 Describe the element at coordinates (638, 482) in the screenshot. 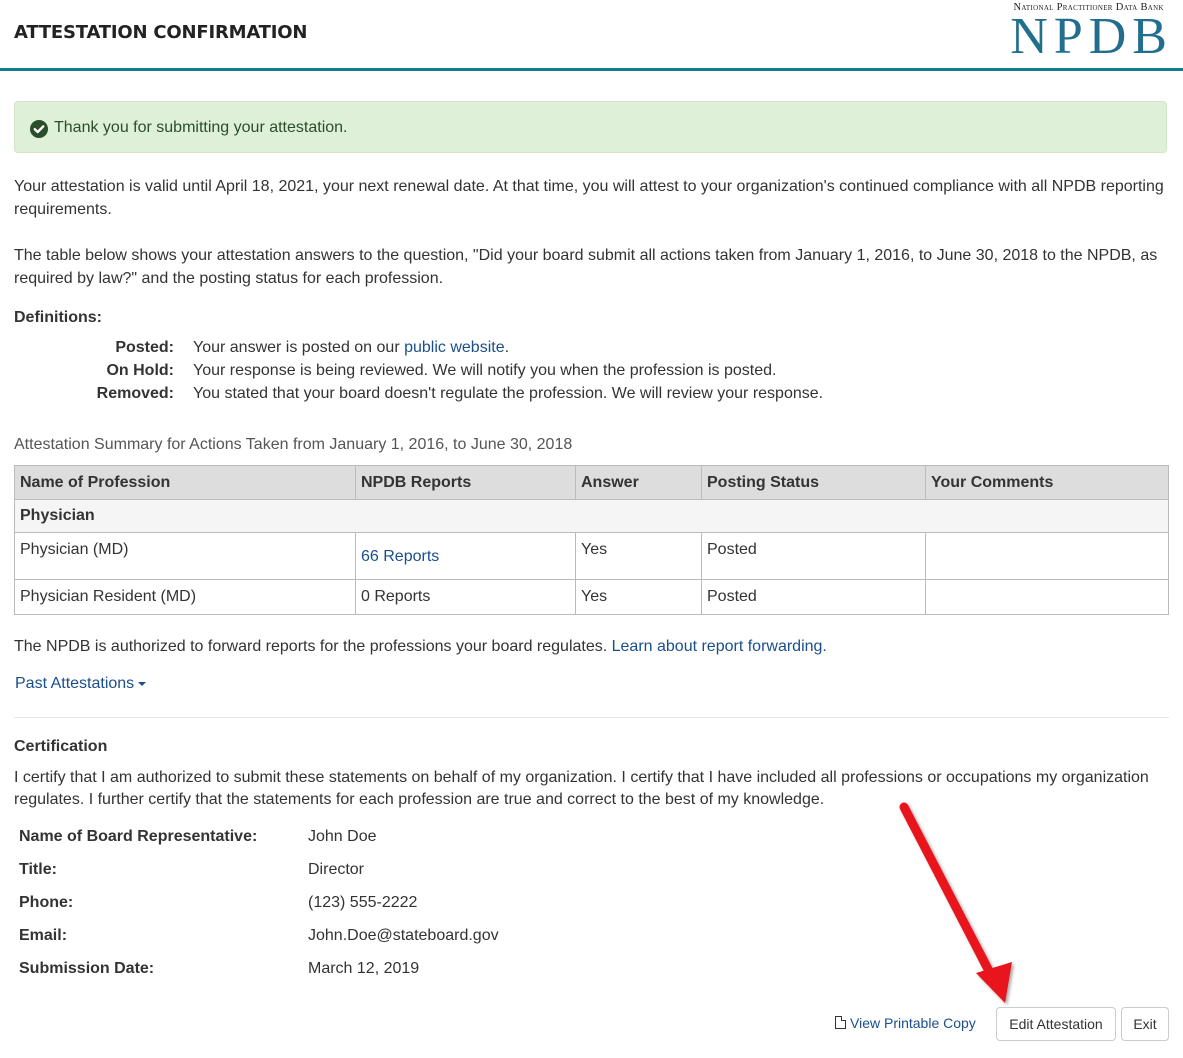

I see `column-header: Answer` at that location.